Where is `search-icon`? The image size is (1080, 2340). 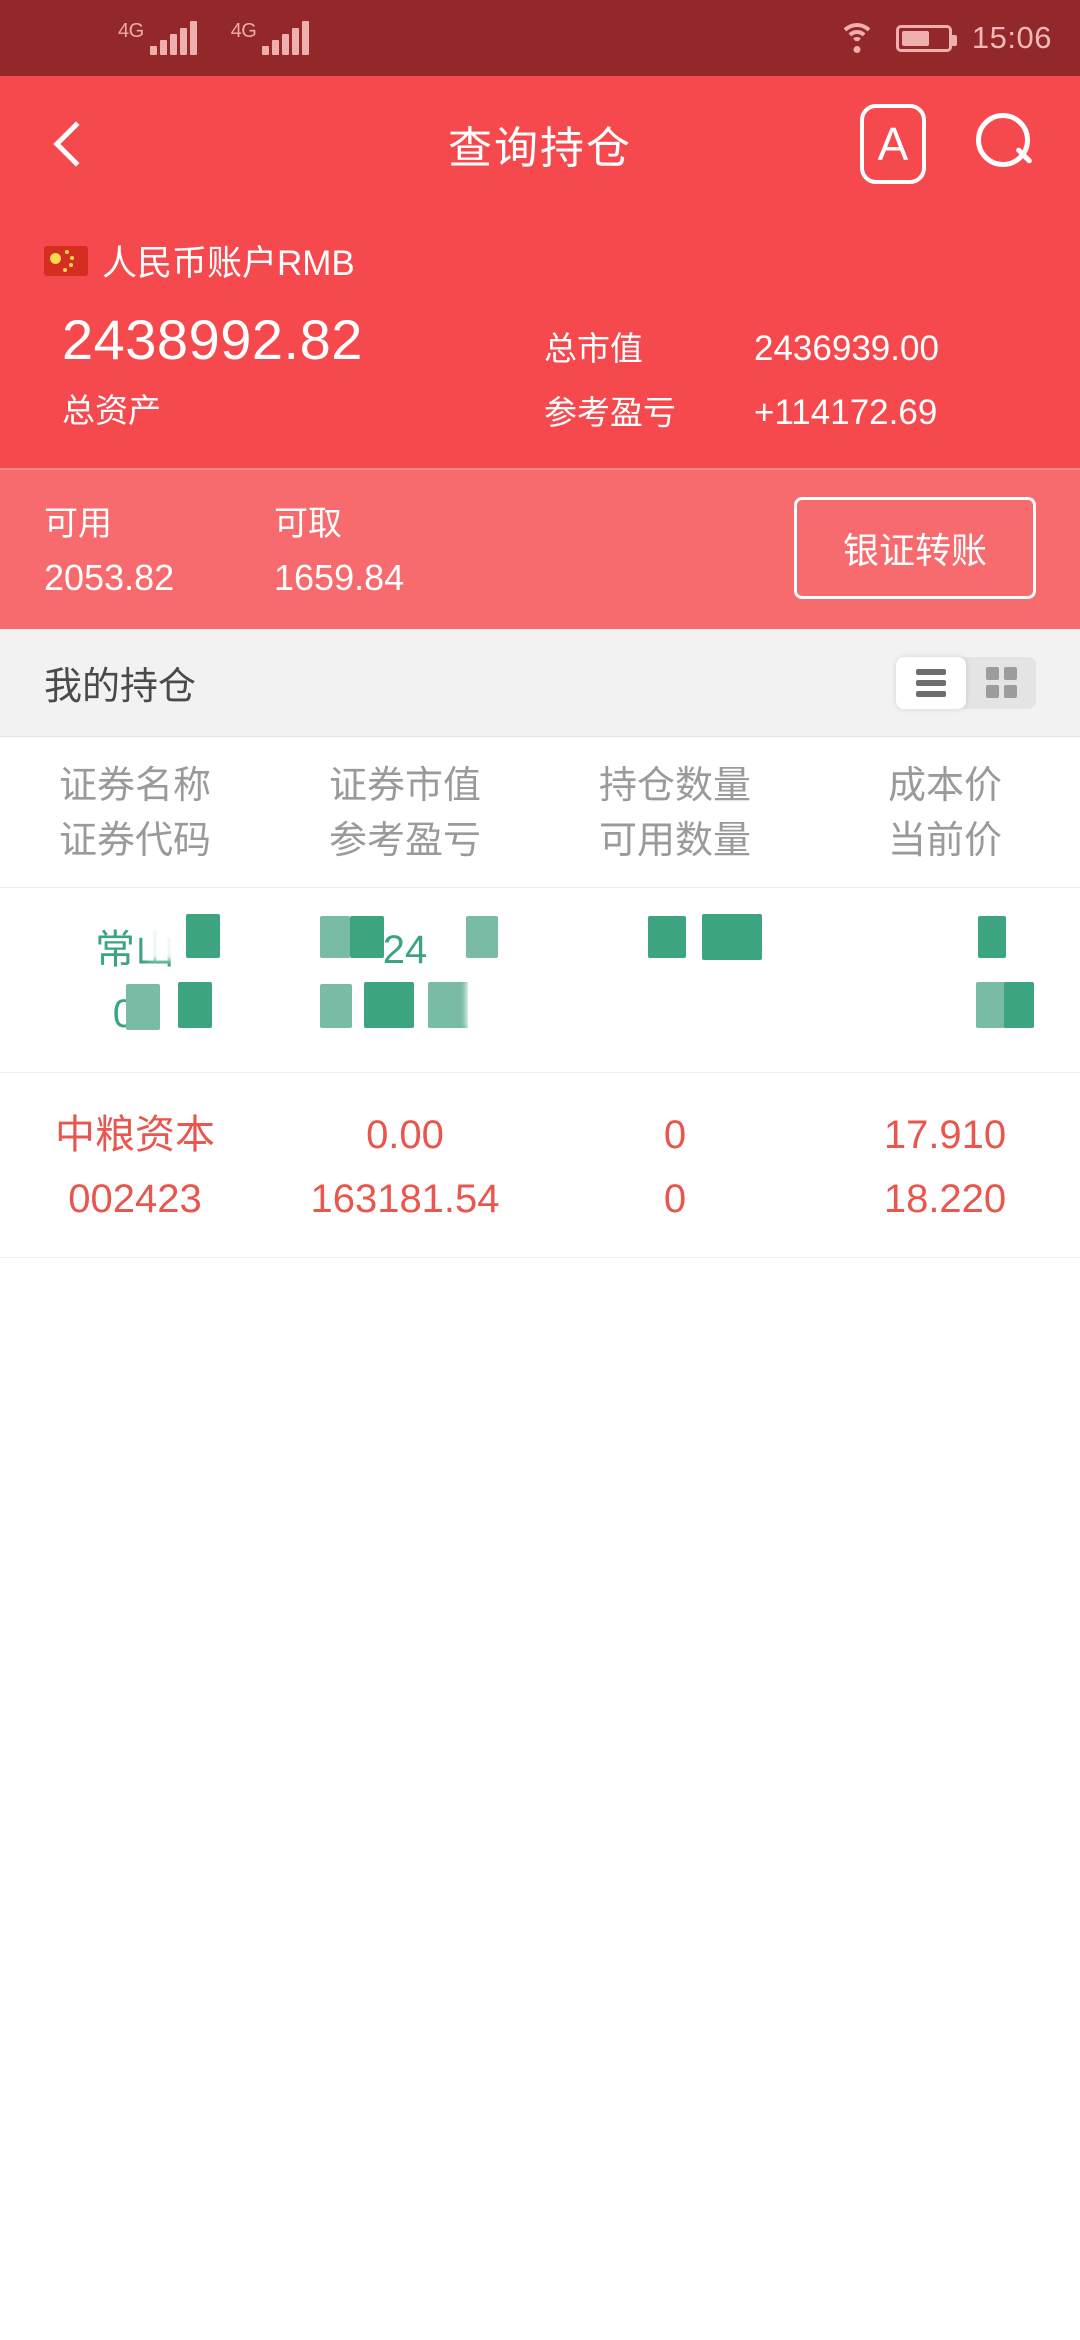 search-icon is located at coordinates (1005, 143).